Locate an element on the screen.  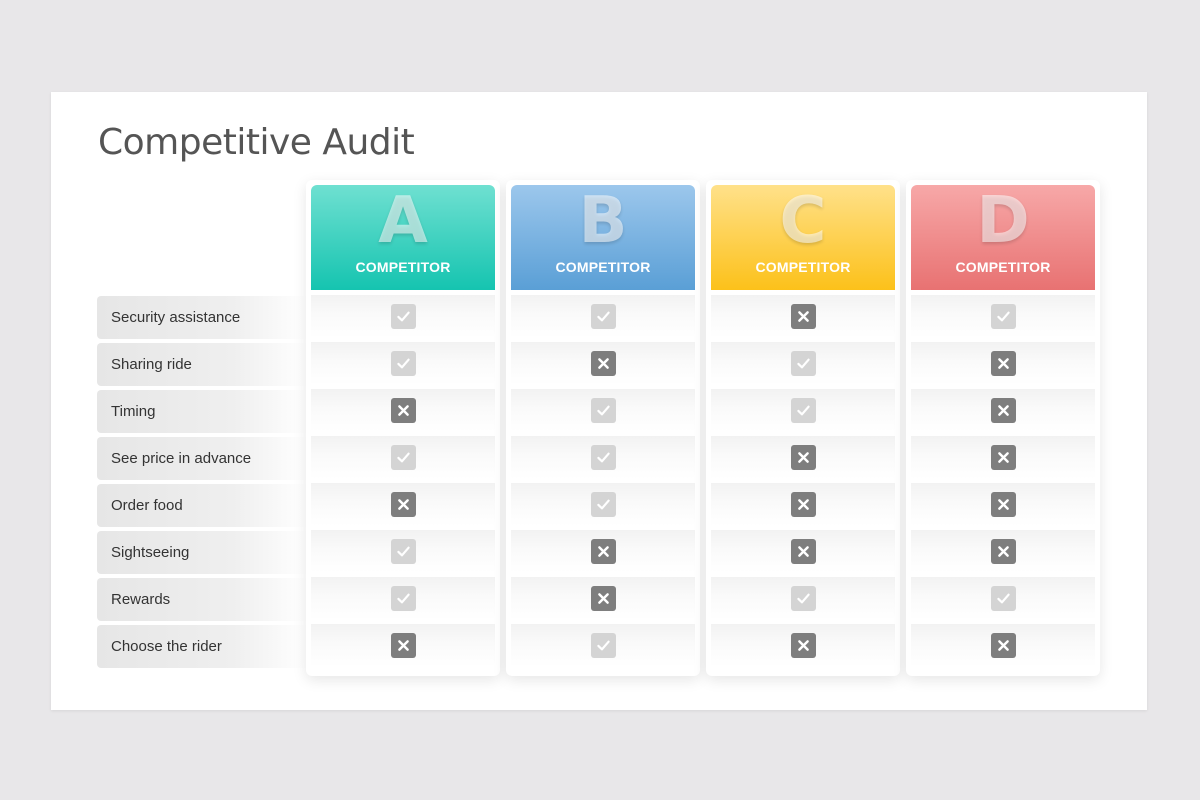
feature-label: Rewards is located at coordinates (202, 599).